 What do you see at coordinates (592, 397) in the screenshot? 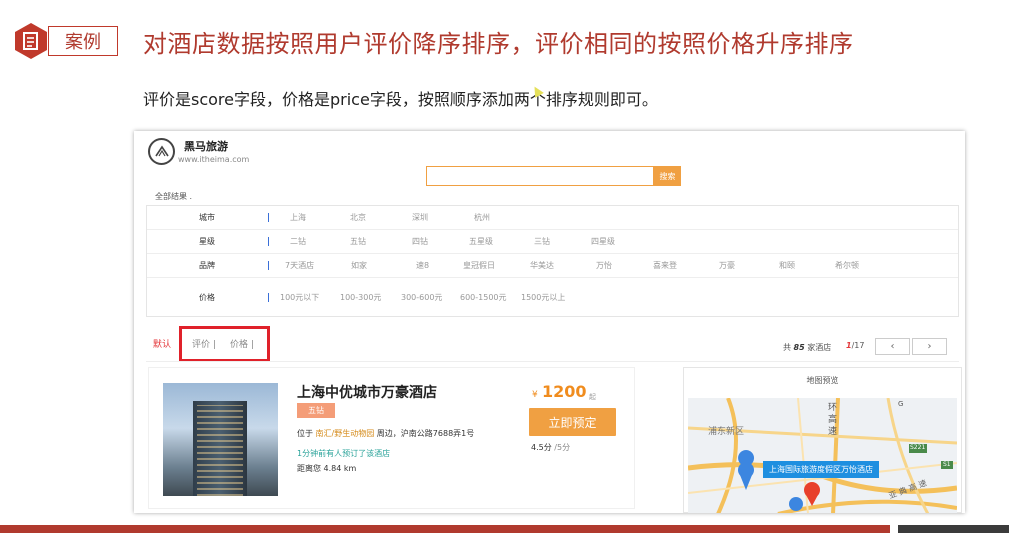
I see `price-unit: 起` at bounding box center [592, 397].